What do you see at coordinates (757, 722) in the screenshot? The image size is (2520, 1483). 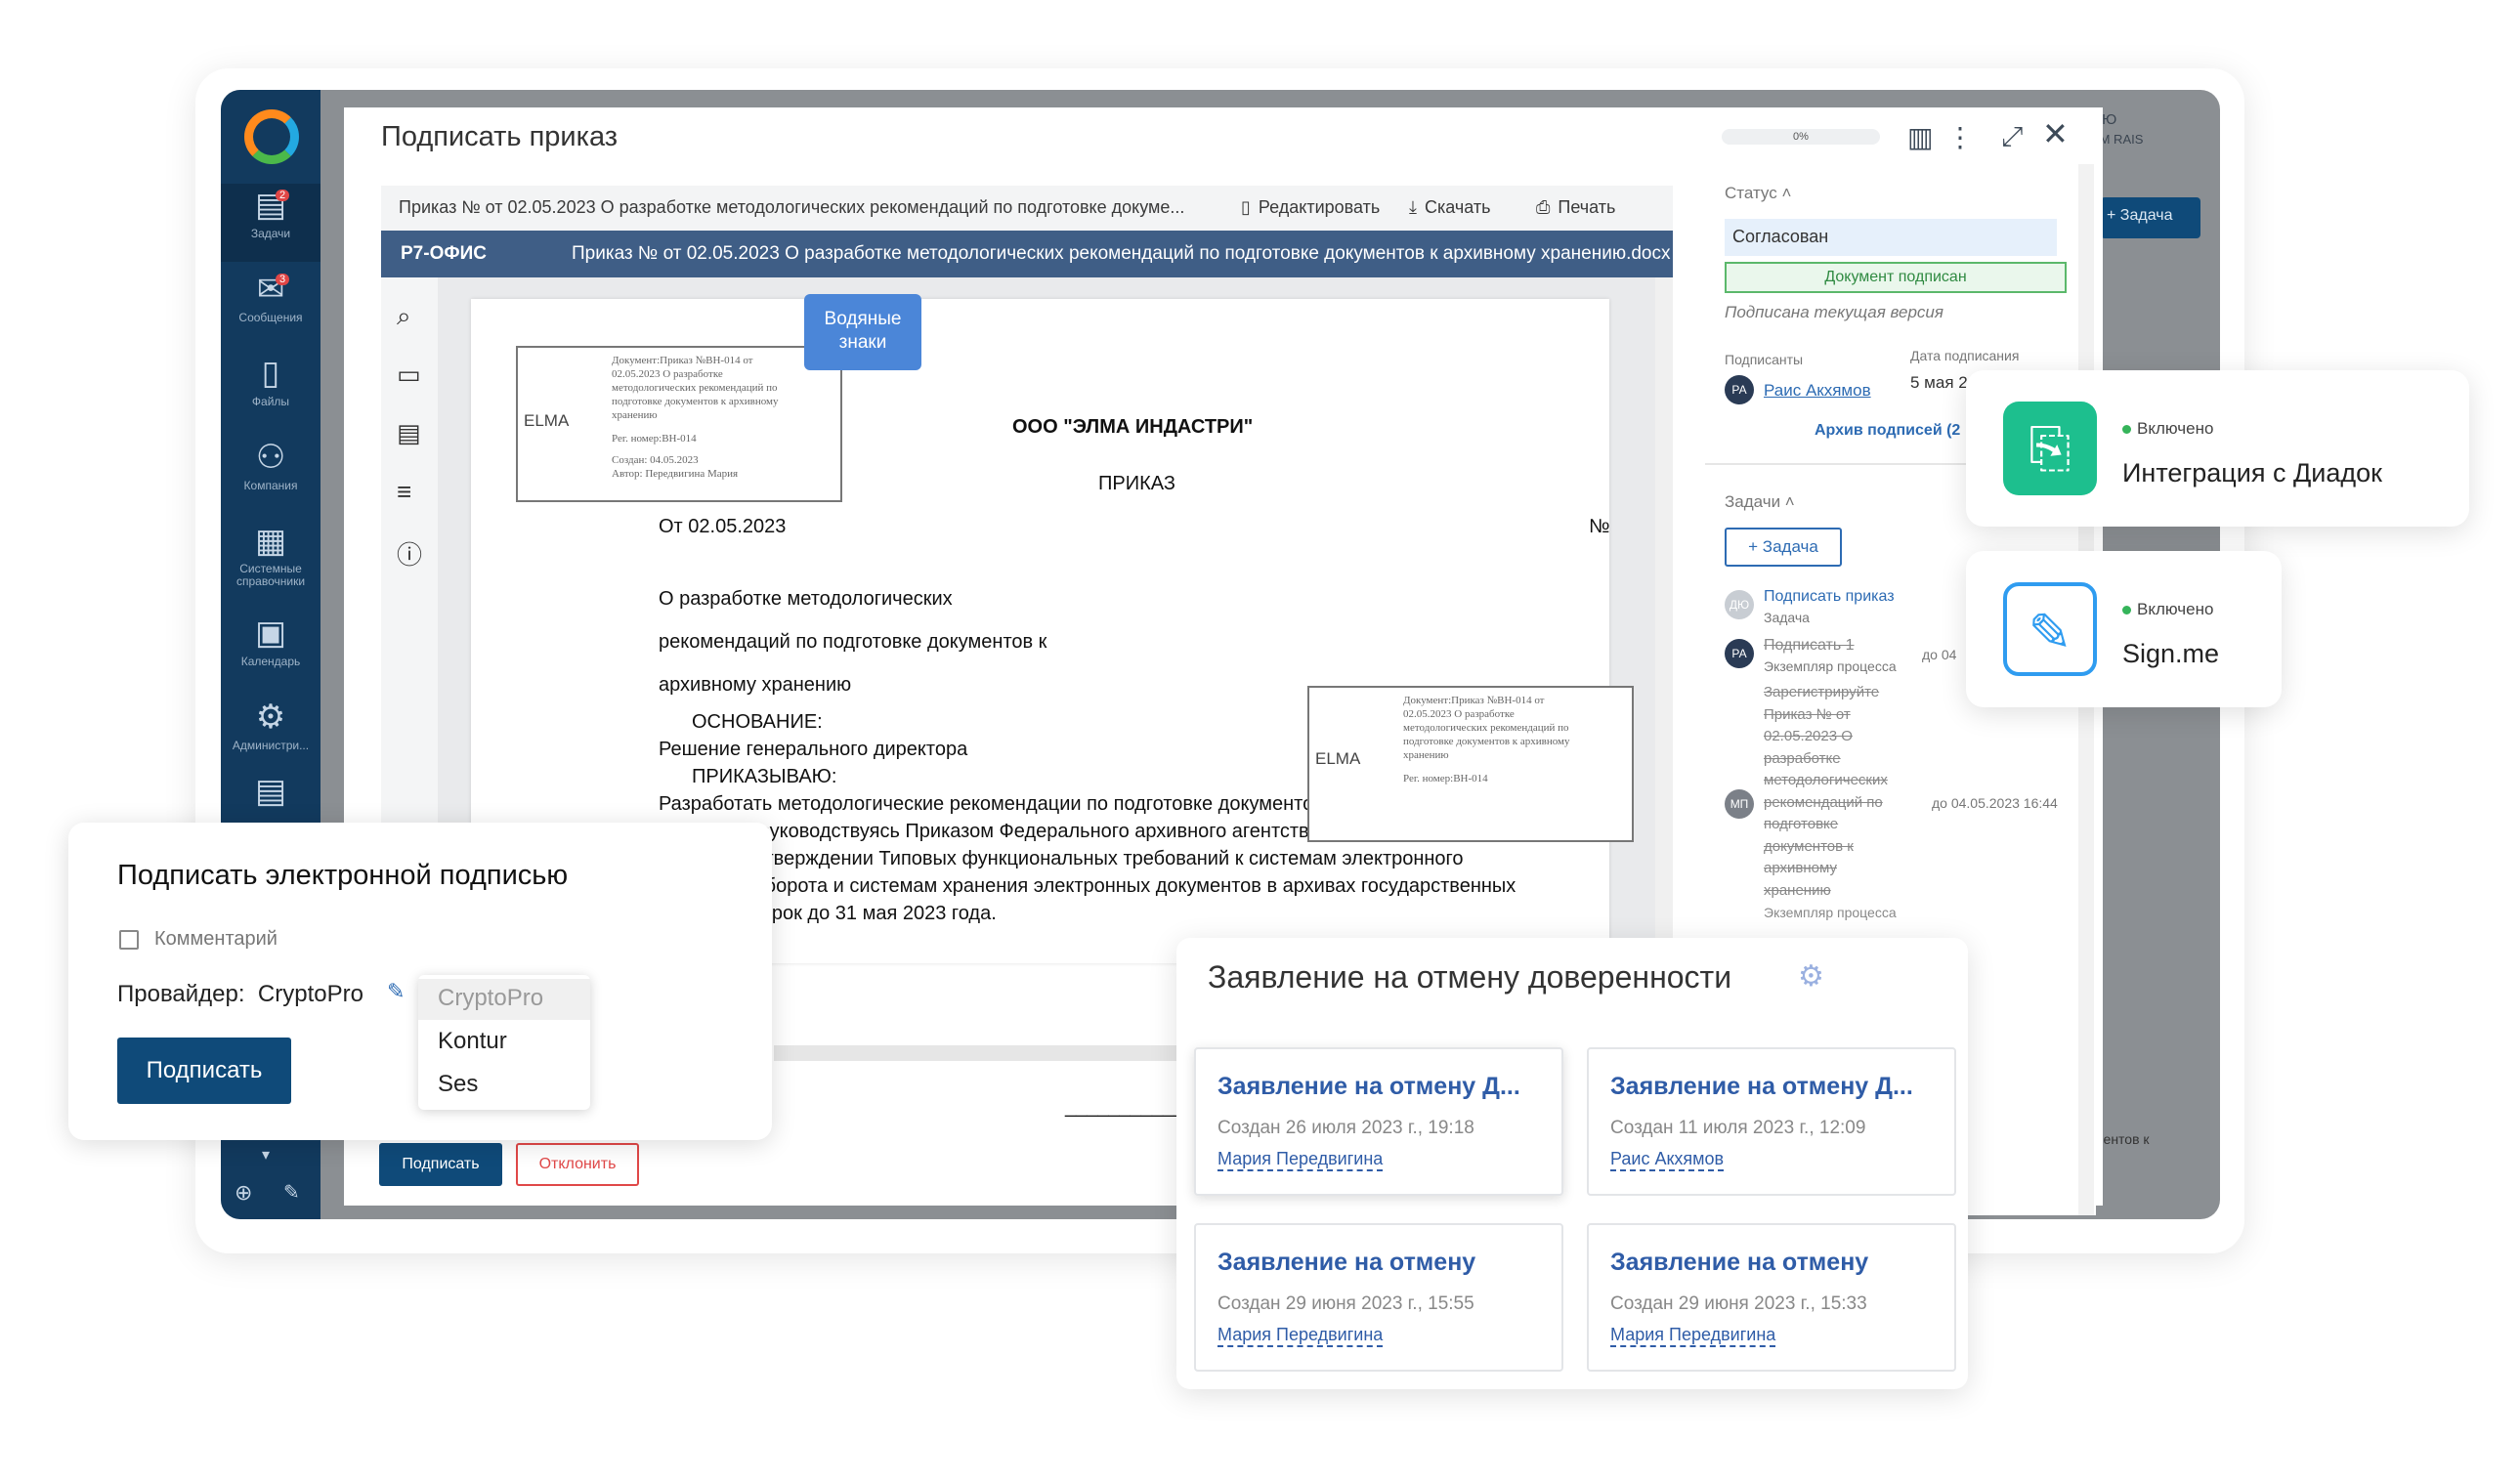 I see `doc-basis-label: ОСНОВАНИЕ:` at bounding box center [757, 722].